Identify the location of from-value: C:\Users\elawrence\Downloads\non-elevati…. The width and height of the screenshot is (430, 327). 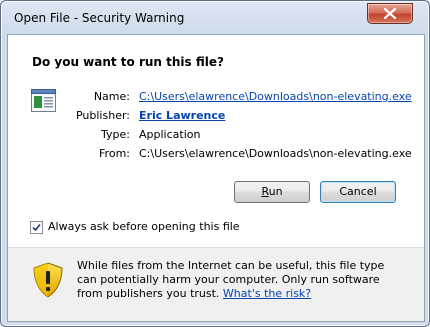
(275, 153).